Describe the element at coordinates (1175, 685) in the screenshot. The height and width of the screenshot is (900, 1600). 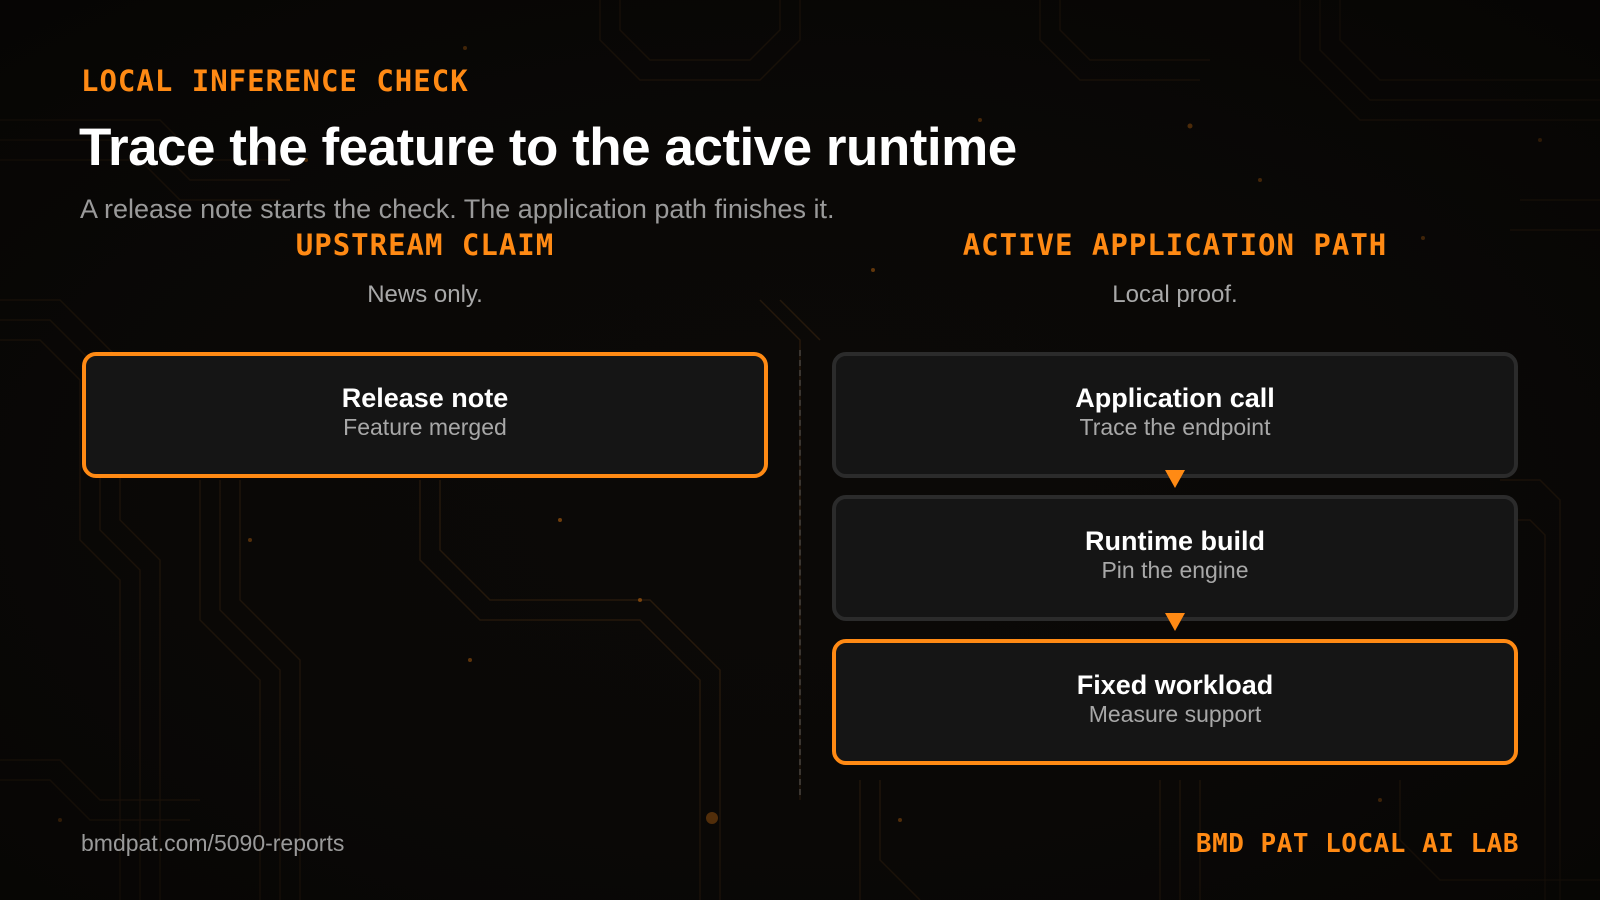
I see `card-title: Fixed workload` at that location.